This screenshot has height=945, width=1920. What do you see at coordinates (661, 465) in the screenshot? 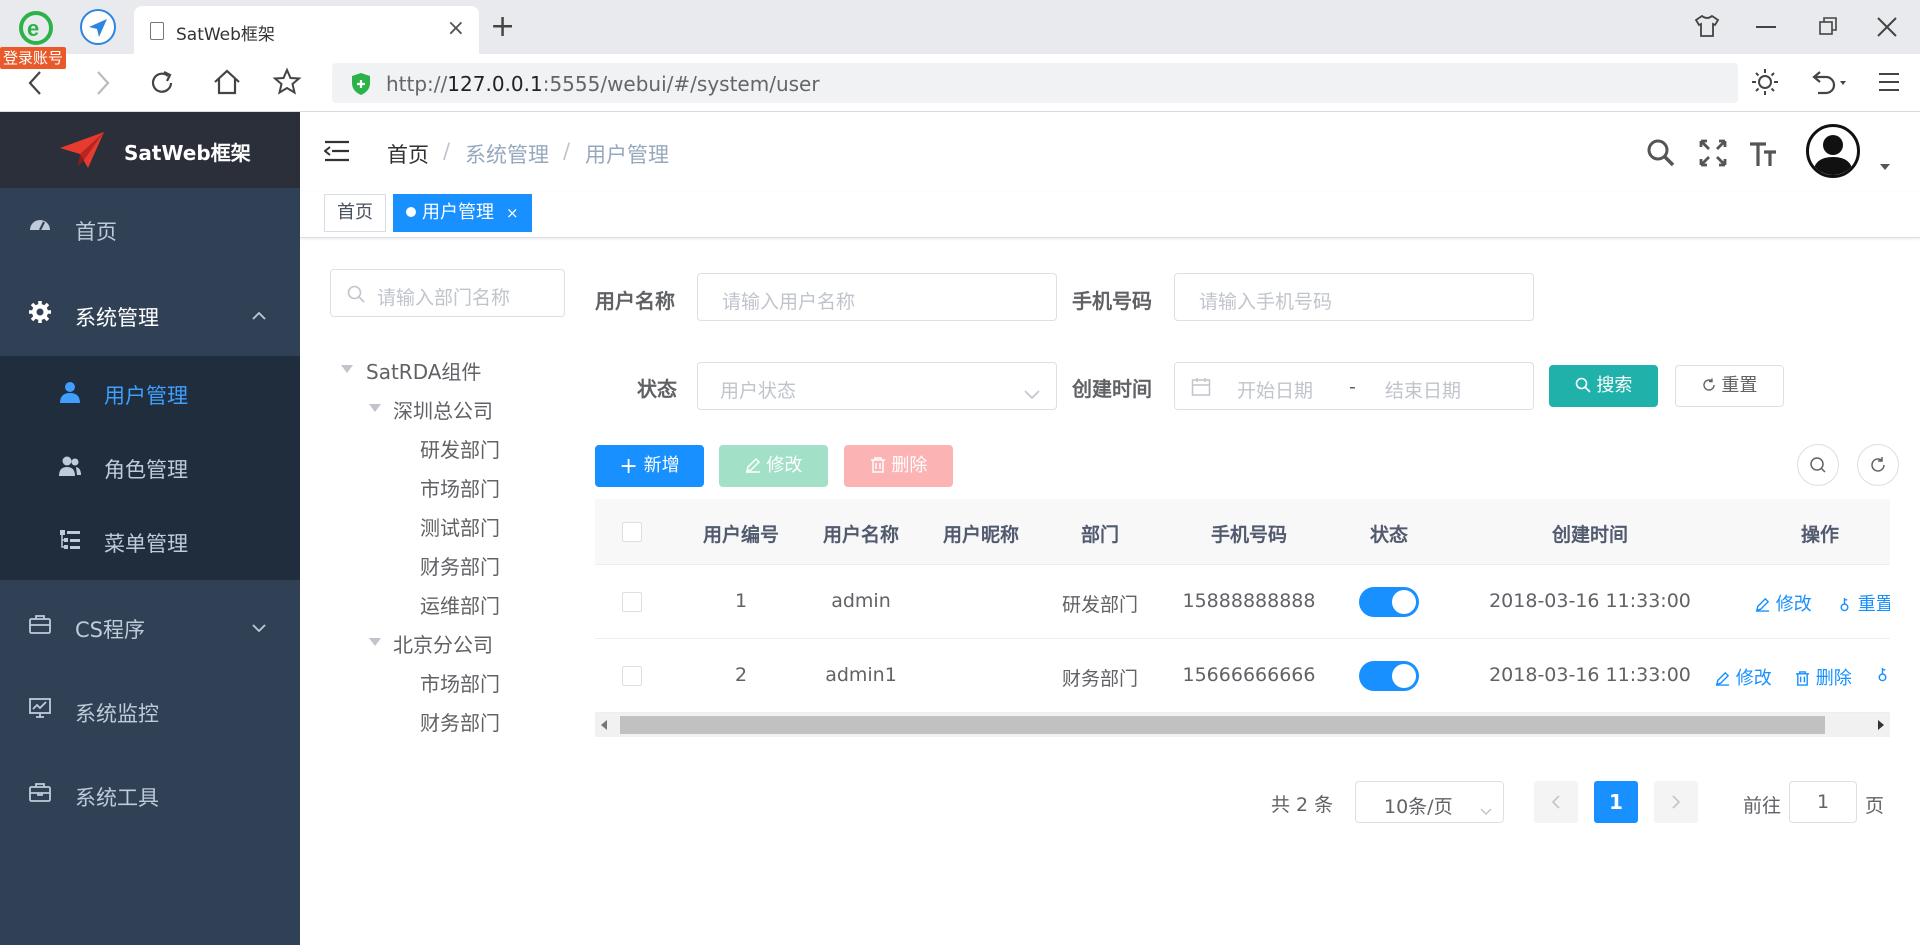
I see `add-button-label: 新增` at bounding box center [661, 465].